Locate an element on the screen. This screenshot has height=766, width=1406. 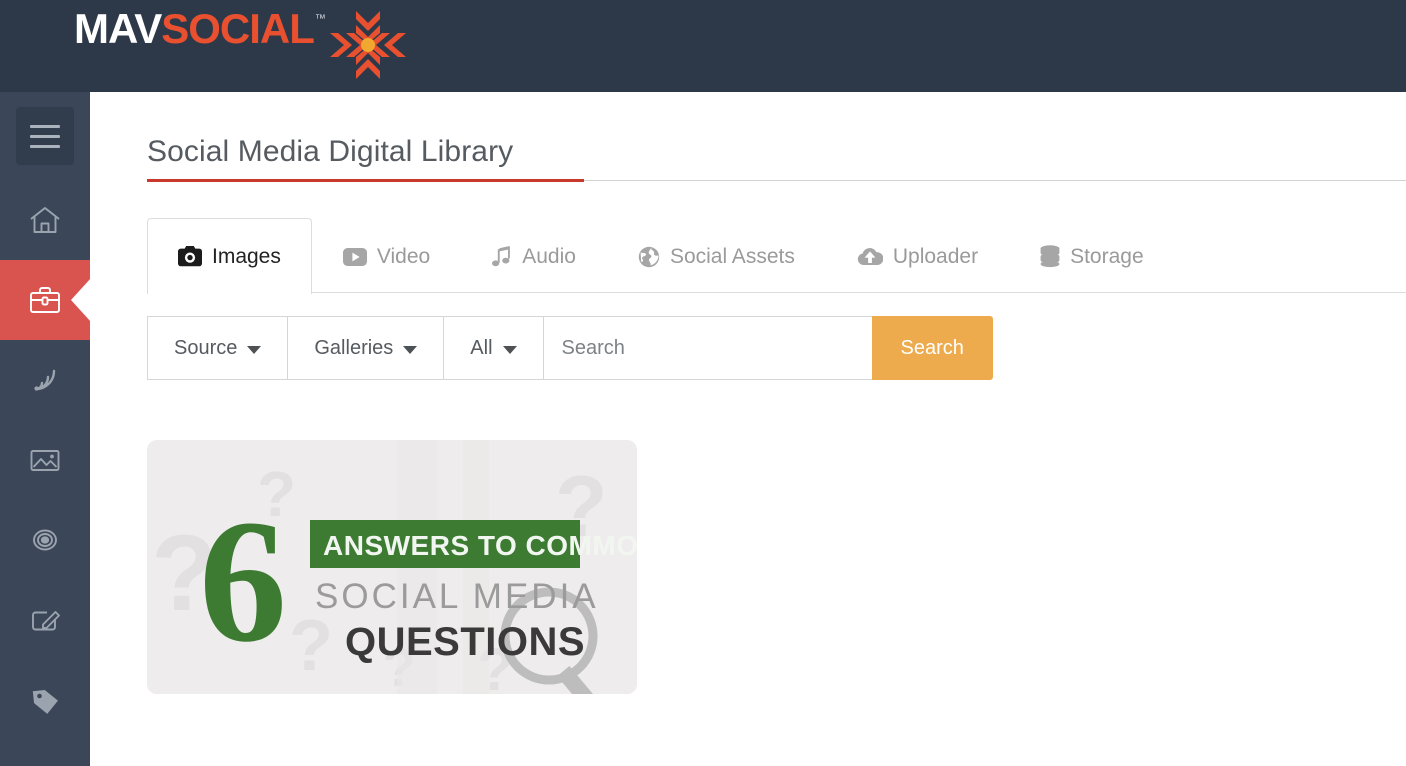
galleries-dropdown-label: Galleries is located at coordinates (354, 347).